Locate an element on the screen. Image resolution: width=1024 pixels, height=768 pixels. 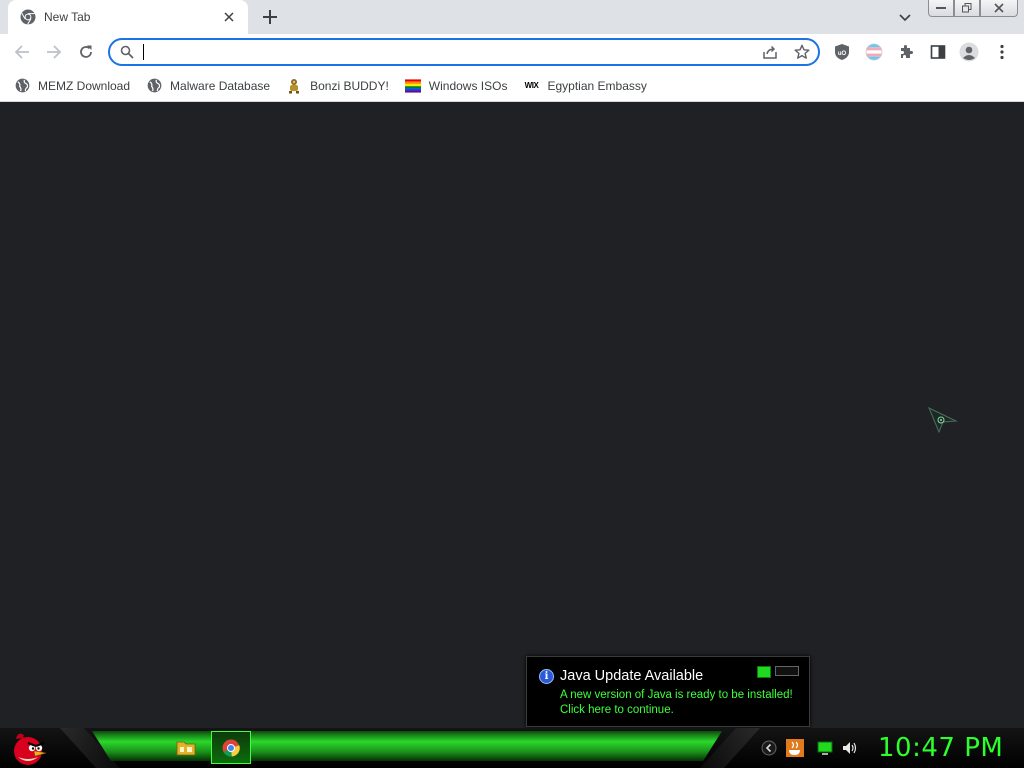
bookmark-star-icon is located at coordinates (802, 53).